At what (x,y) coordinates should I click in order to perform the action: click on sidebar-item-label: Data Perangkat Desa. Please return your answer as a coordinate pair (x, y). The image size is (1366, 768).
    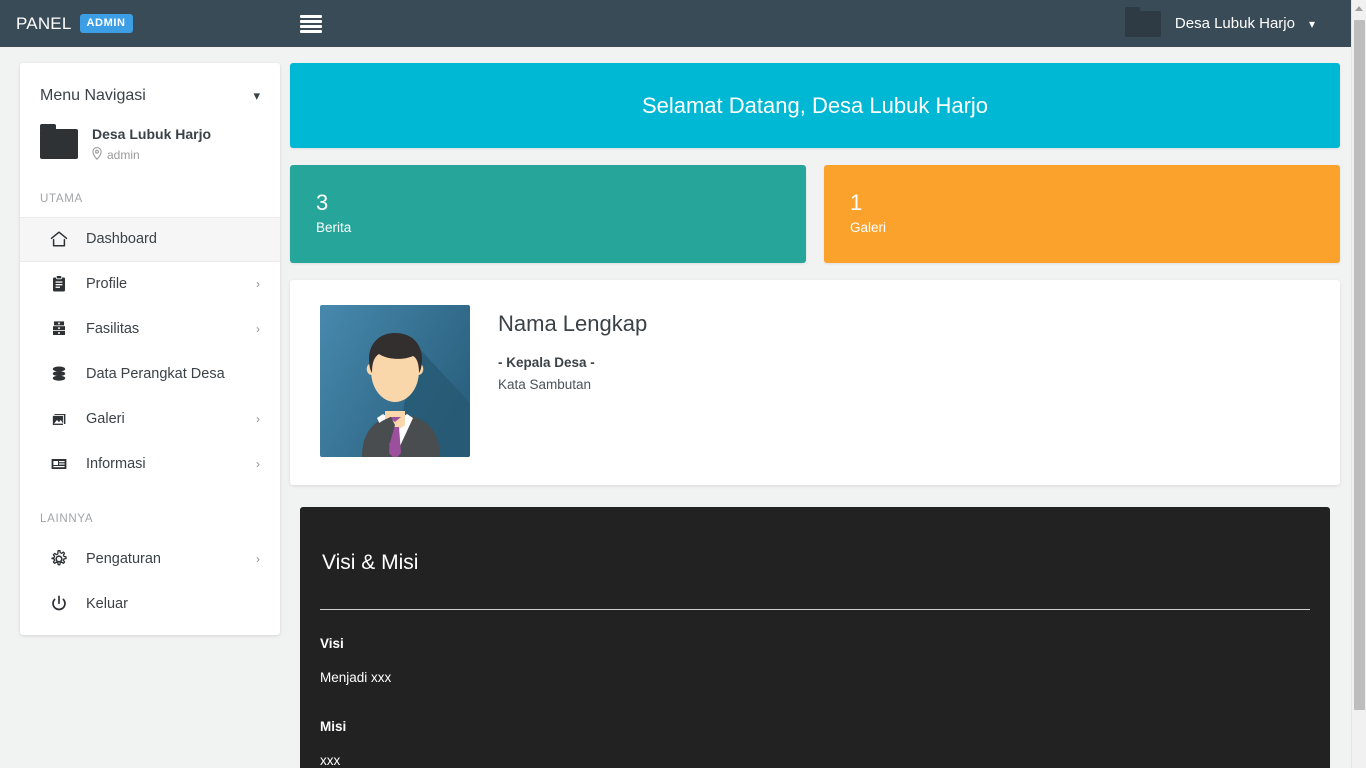
    Looking at the image, I should click on (155, 374).